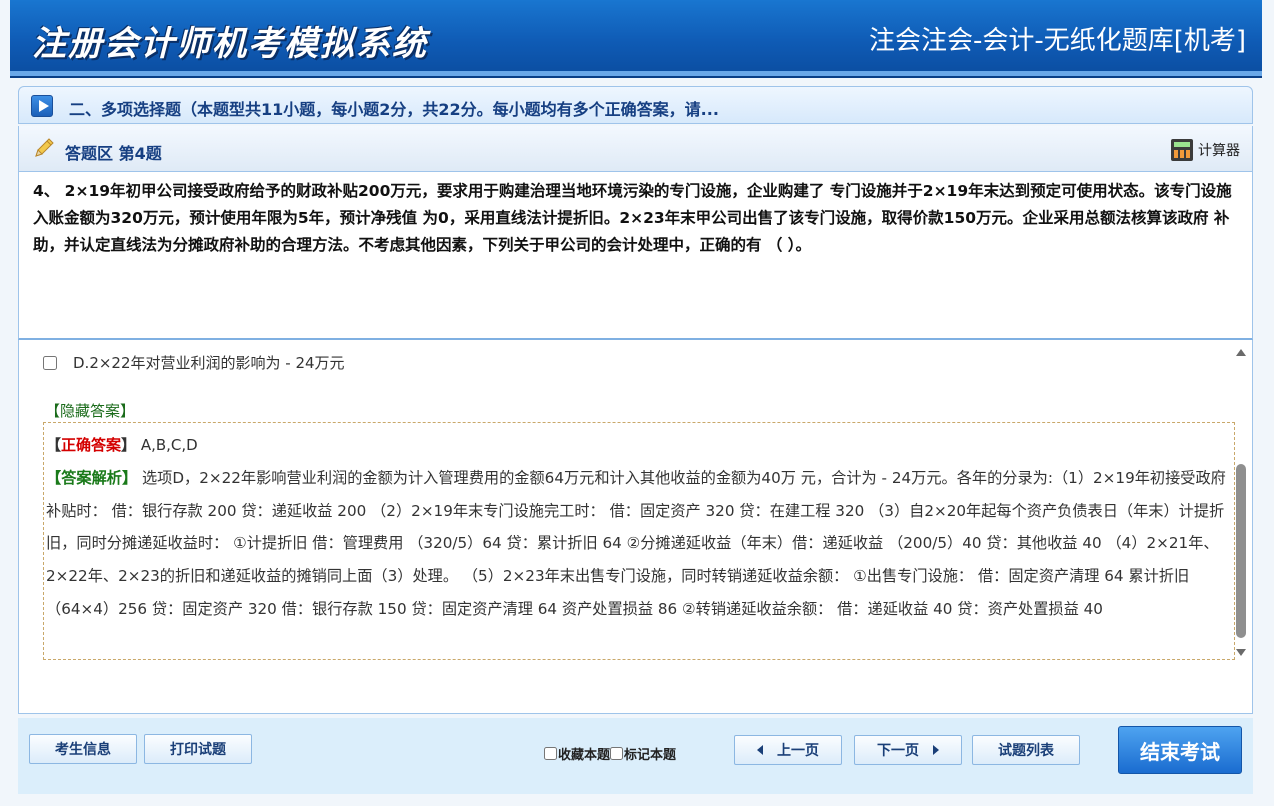 This screenshot has height=806, width=1274. I want to click on next-page-button: 下一页, so click(908, 750).